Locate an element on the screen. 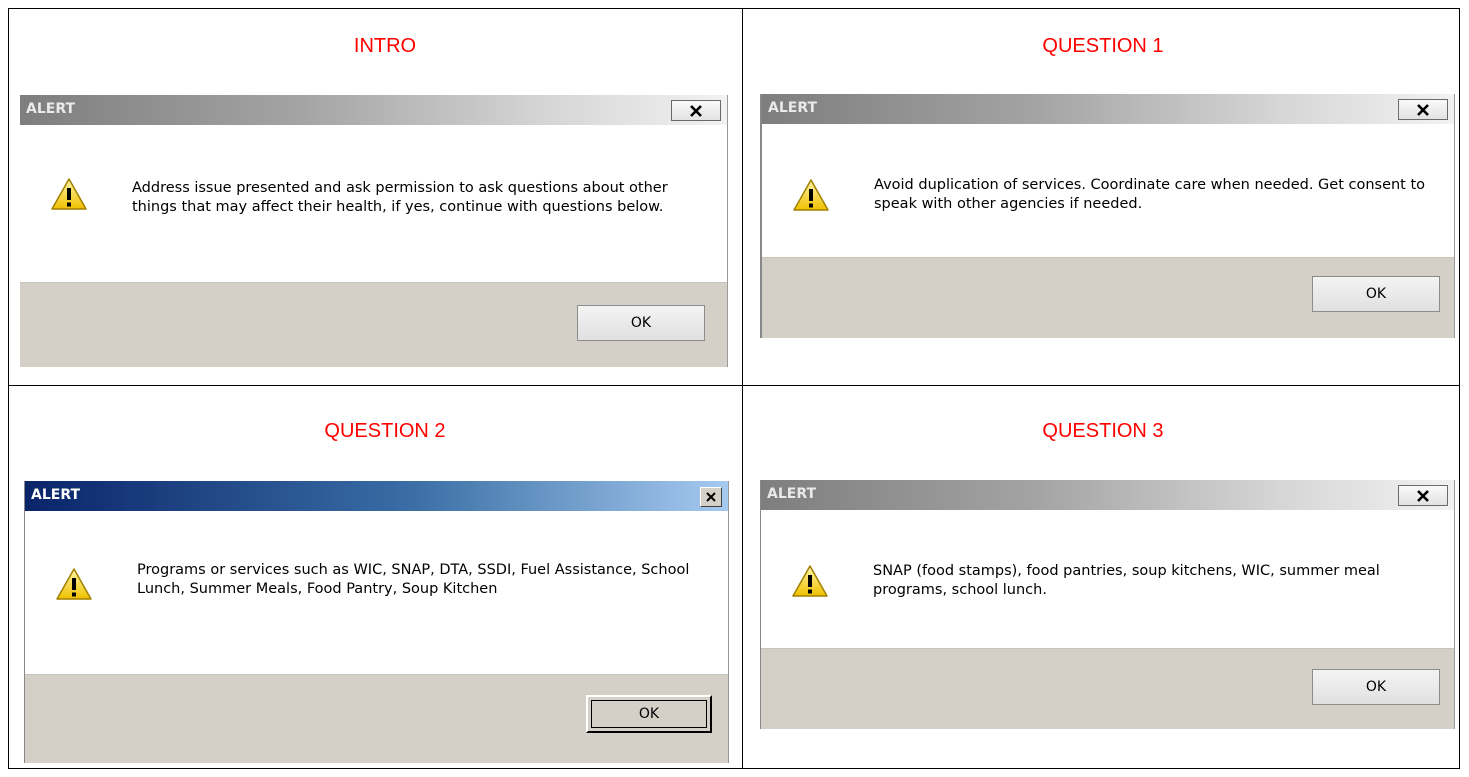 This screenshot has height=777, width=1469. panel-heading-question-3: QUESTION 3 is located at coordinates (1103, 431).